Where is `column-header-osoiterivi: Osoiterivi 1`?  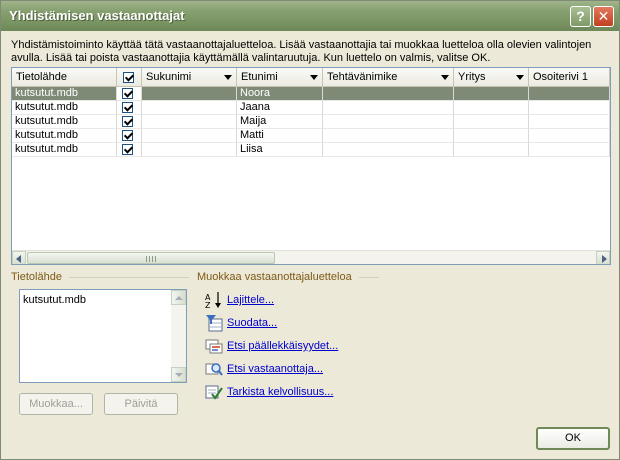
column-header-osoiterivi: Osoiterivi 1 is located at coordinates (569, 77).